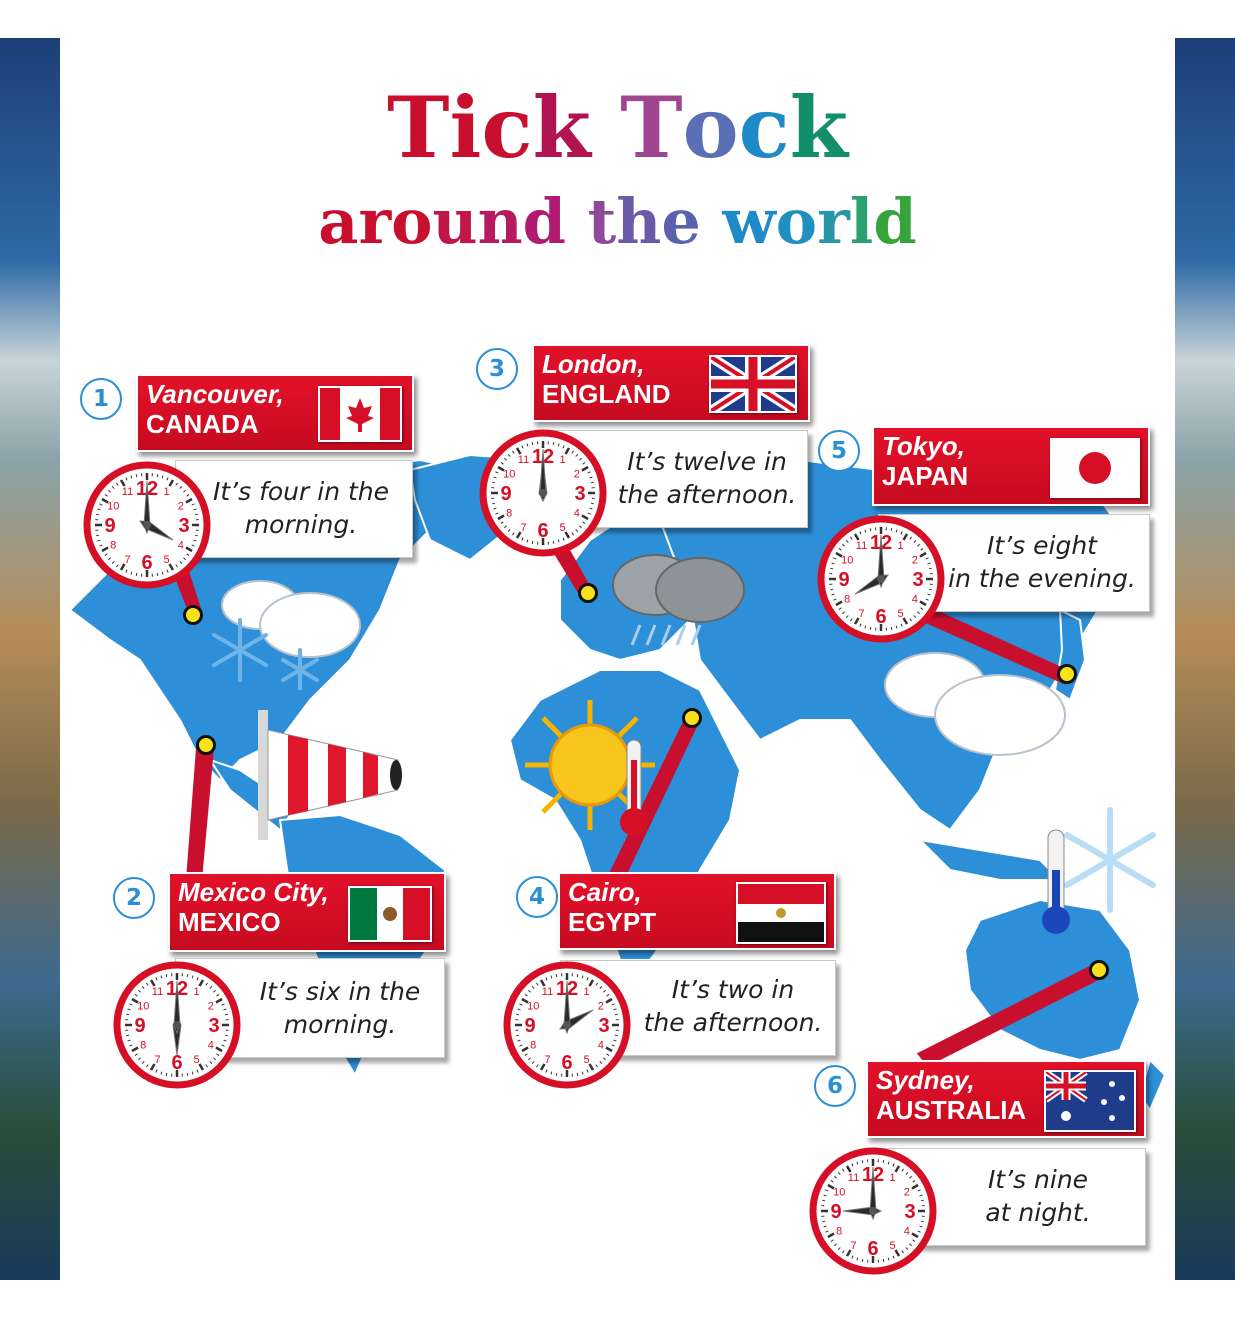 This screenshot has height=1330, width=1235. What do you see at coordinates (1011, 466) in the screenshot?
I see `city-label-tokyo: Tokyo, JAPAN` at bounding box center [1011, 466].